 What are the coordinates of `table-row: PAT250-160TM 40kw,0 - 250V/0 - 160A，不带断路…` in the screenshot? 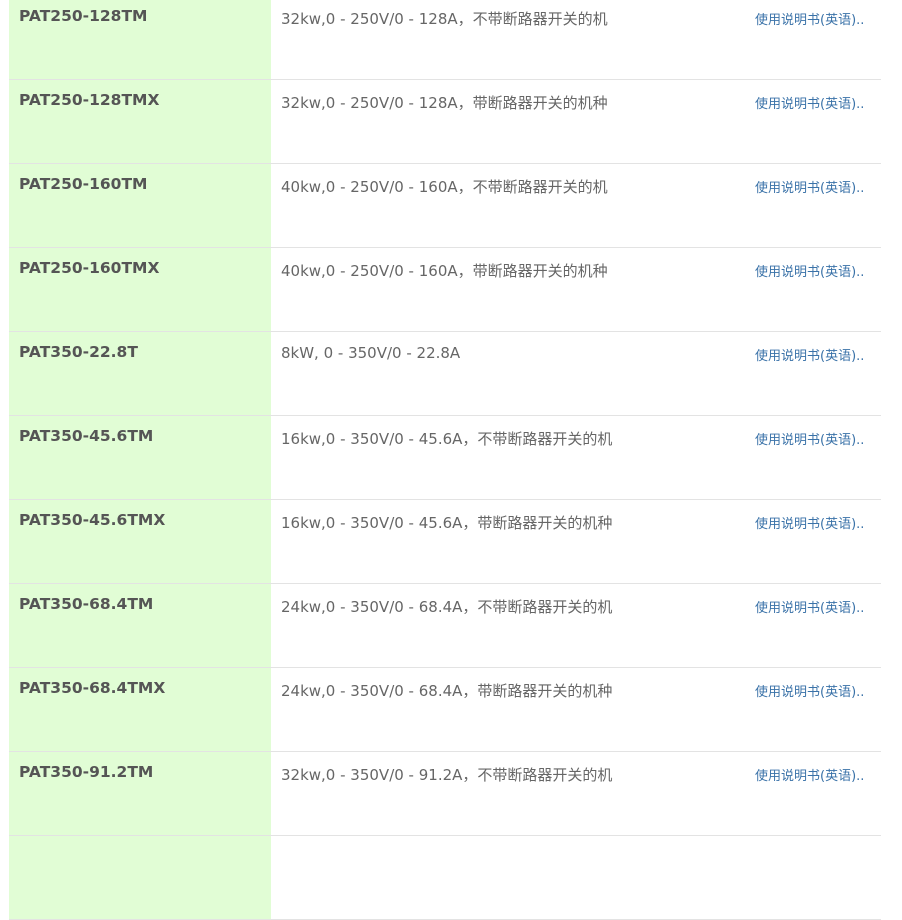 It's located at (445, 206).